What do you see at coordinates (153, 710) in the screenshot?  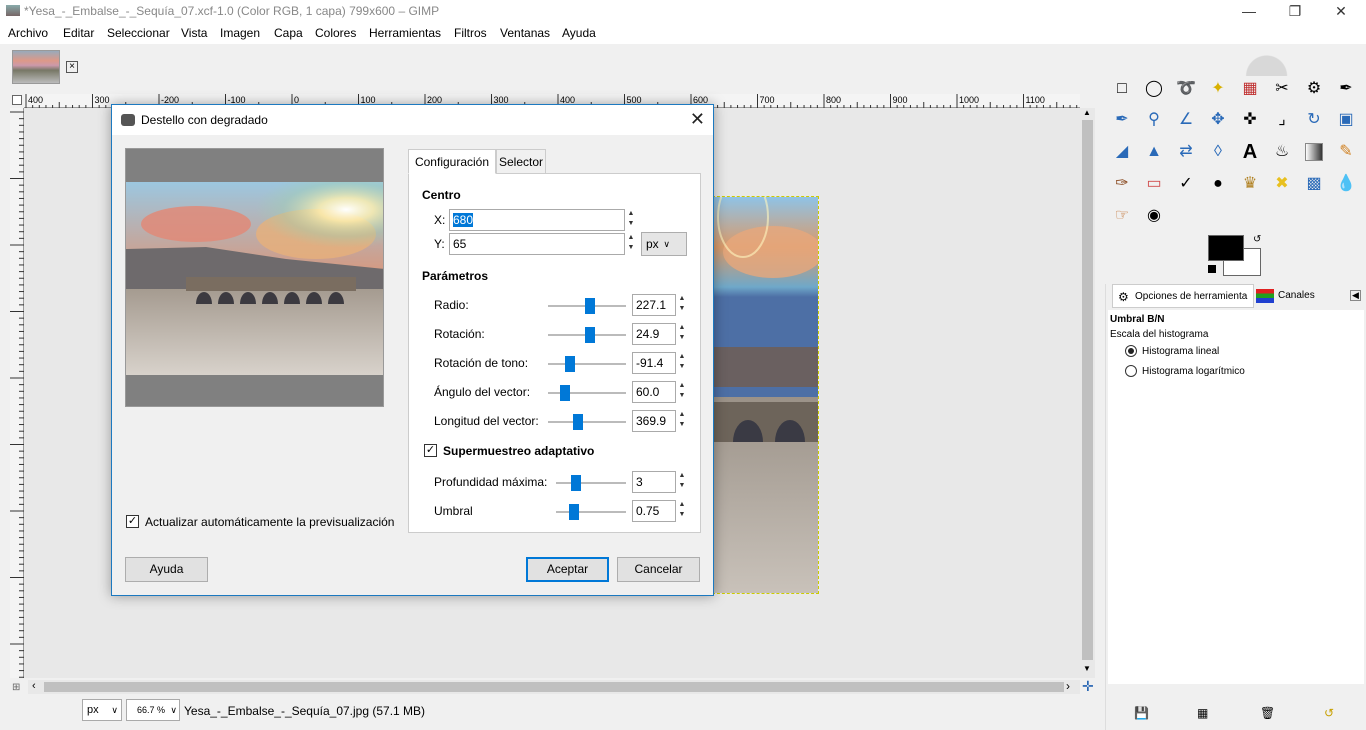 I see `zoom-select: 66.7 % ∨` at bounding box center [153, 710].